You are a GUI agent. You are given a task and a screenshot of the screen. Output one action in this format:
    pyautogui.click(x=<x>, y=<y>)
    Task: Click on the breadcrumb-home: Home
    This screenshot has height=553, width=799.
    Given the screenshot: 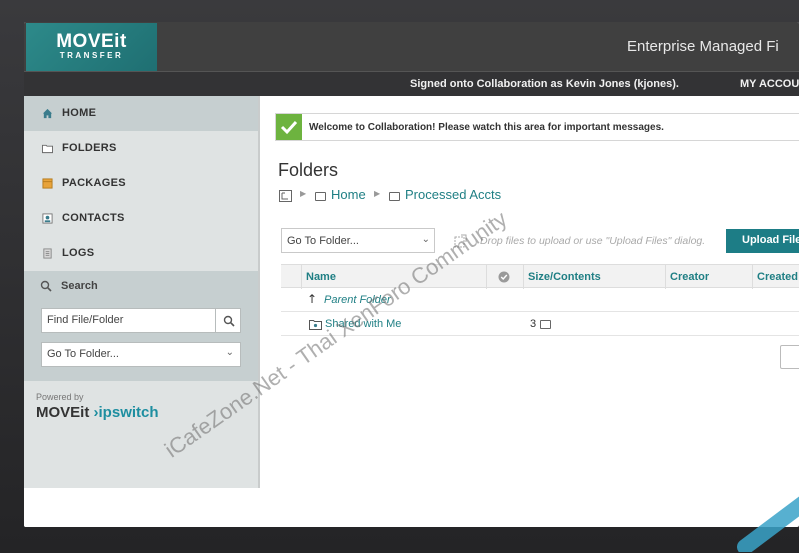 What is the action you would take?
    pyautogui.click(x=348, y=194)
    